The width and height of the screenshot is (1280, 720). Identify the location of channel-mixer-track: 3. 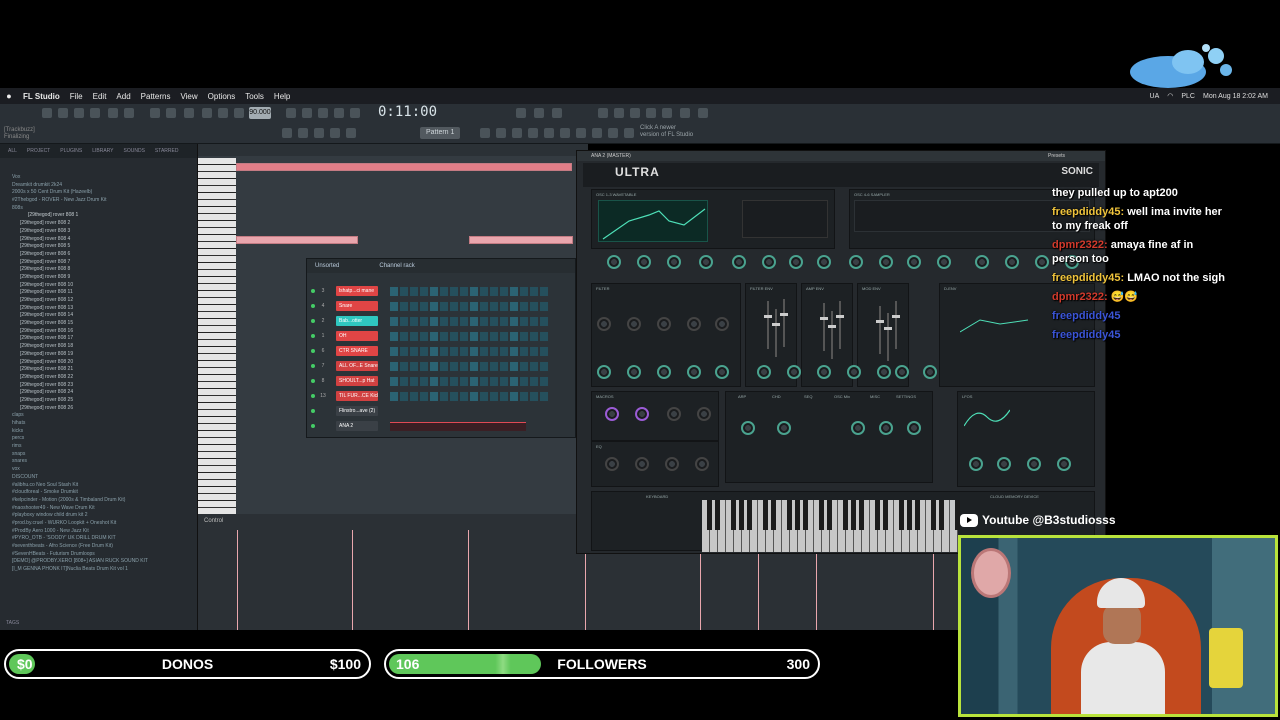
(323, 291).